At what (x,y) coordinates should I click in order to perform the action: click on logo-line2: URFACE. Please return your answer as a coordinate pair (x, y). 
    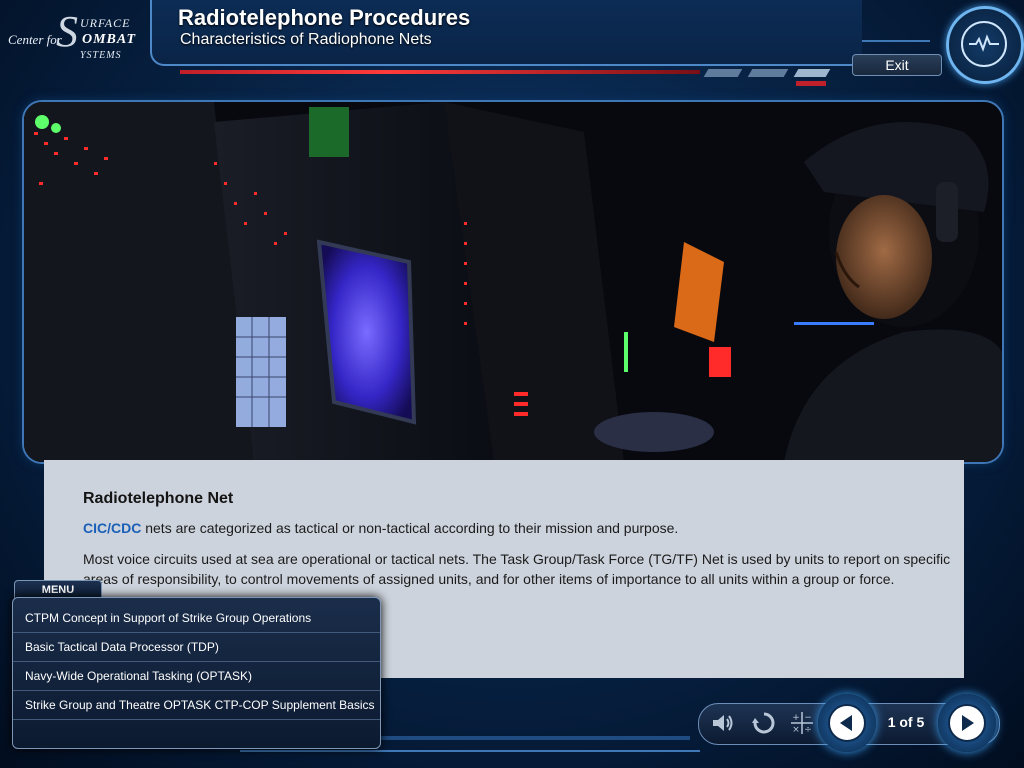
    Looking at the image, I should click on (105, 23).